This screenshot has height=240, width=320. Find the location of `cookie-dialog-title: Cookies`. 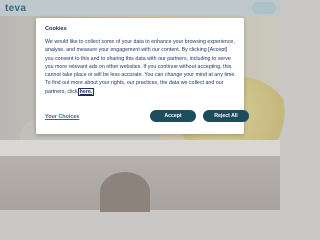

cookie-dialog-title: Cookies is located at coordinates (56, 29).